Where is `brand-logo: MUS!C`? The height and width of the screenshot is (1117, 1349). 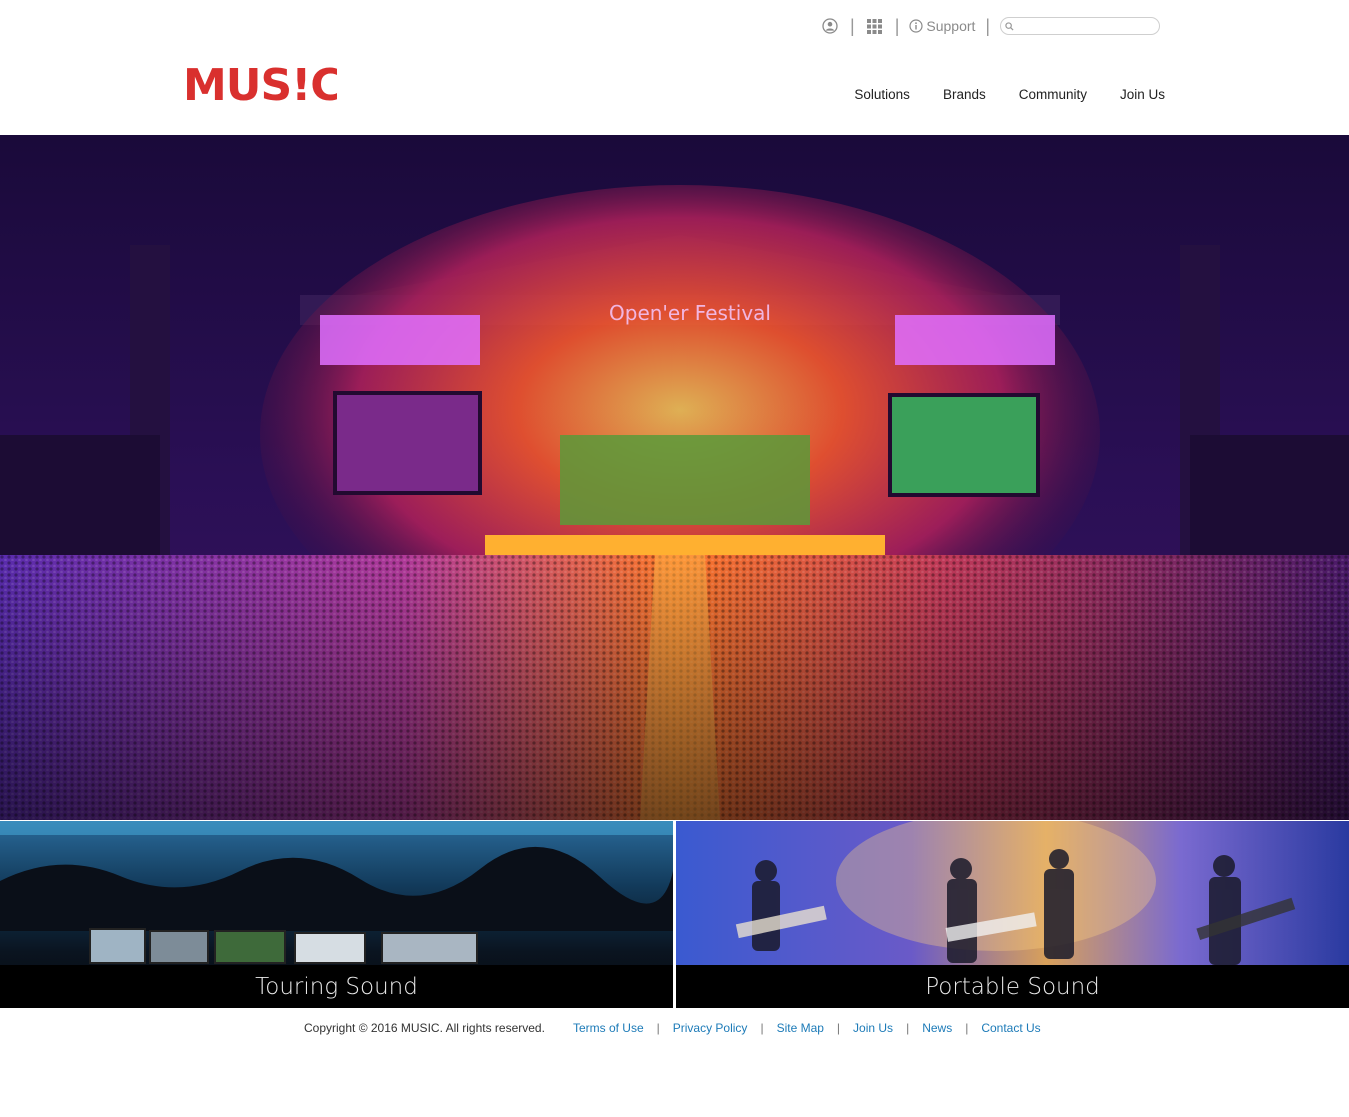
brand-logo: MUS!C is located at coordinates (263, 85).